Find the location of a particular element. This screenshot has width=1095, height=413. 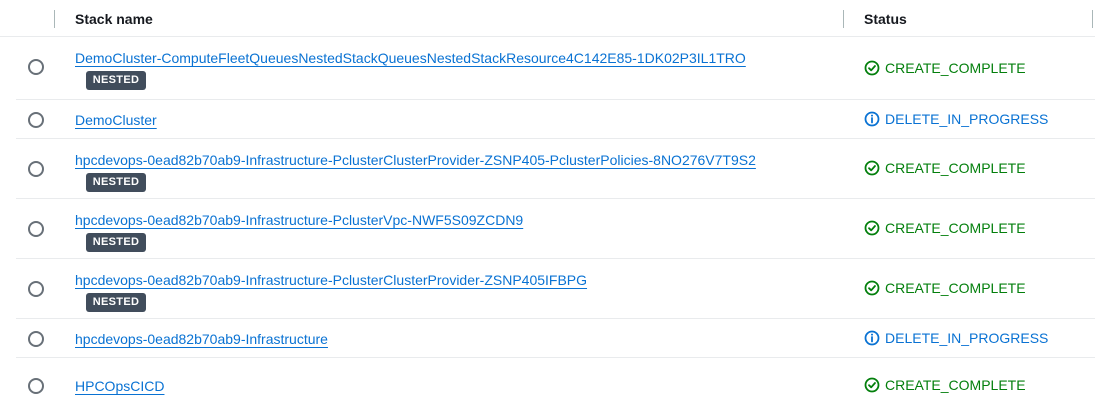

stack-name-cell: DemoCluster is located at coordinates (116, 120).